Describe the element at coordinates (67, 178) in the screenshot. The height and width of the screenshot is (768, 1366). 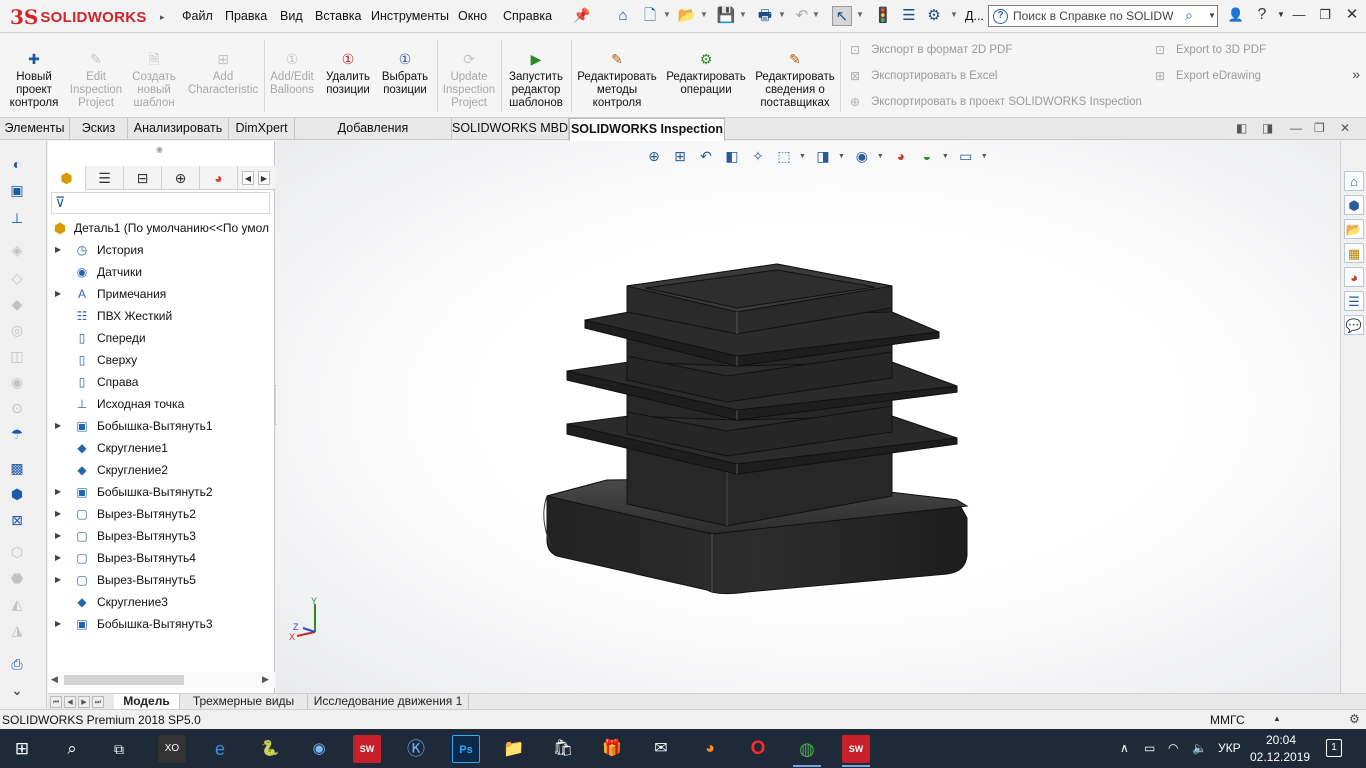
I see `feature-tree-tab-icon: ⬢` at that location.